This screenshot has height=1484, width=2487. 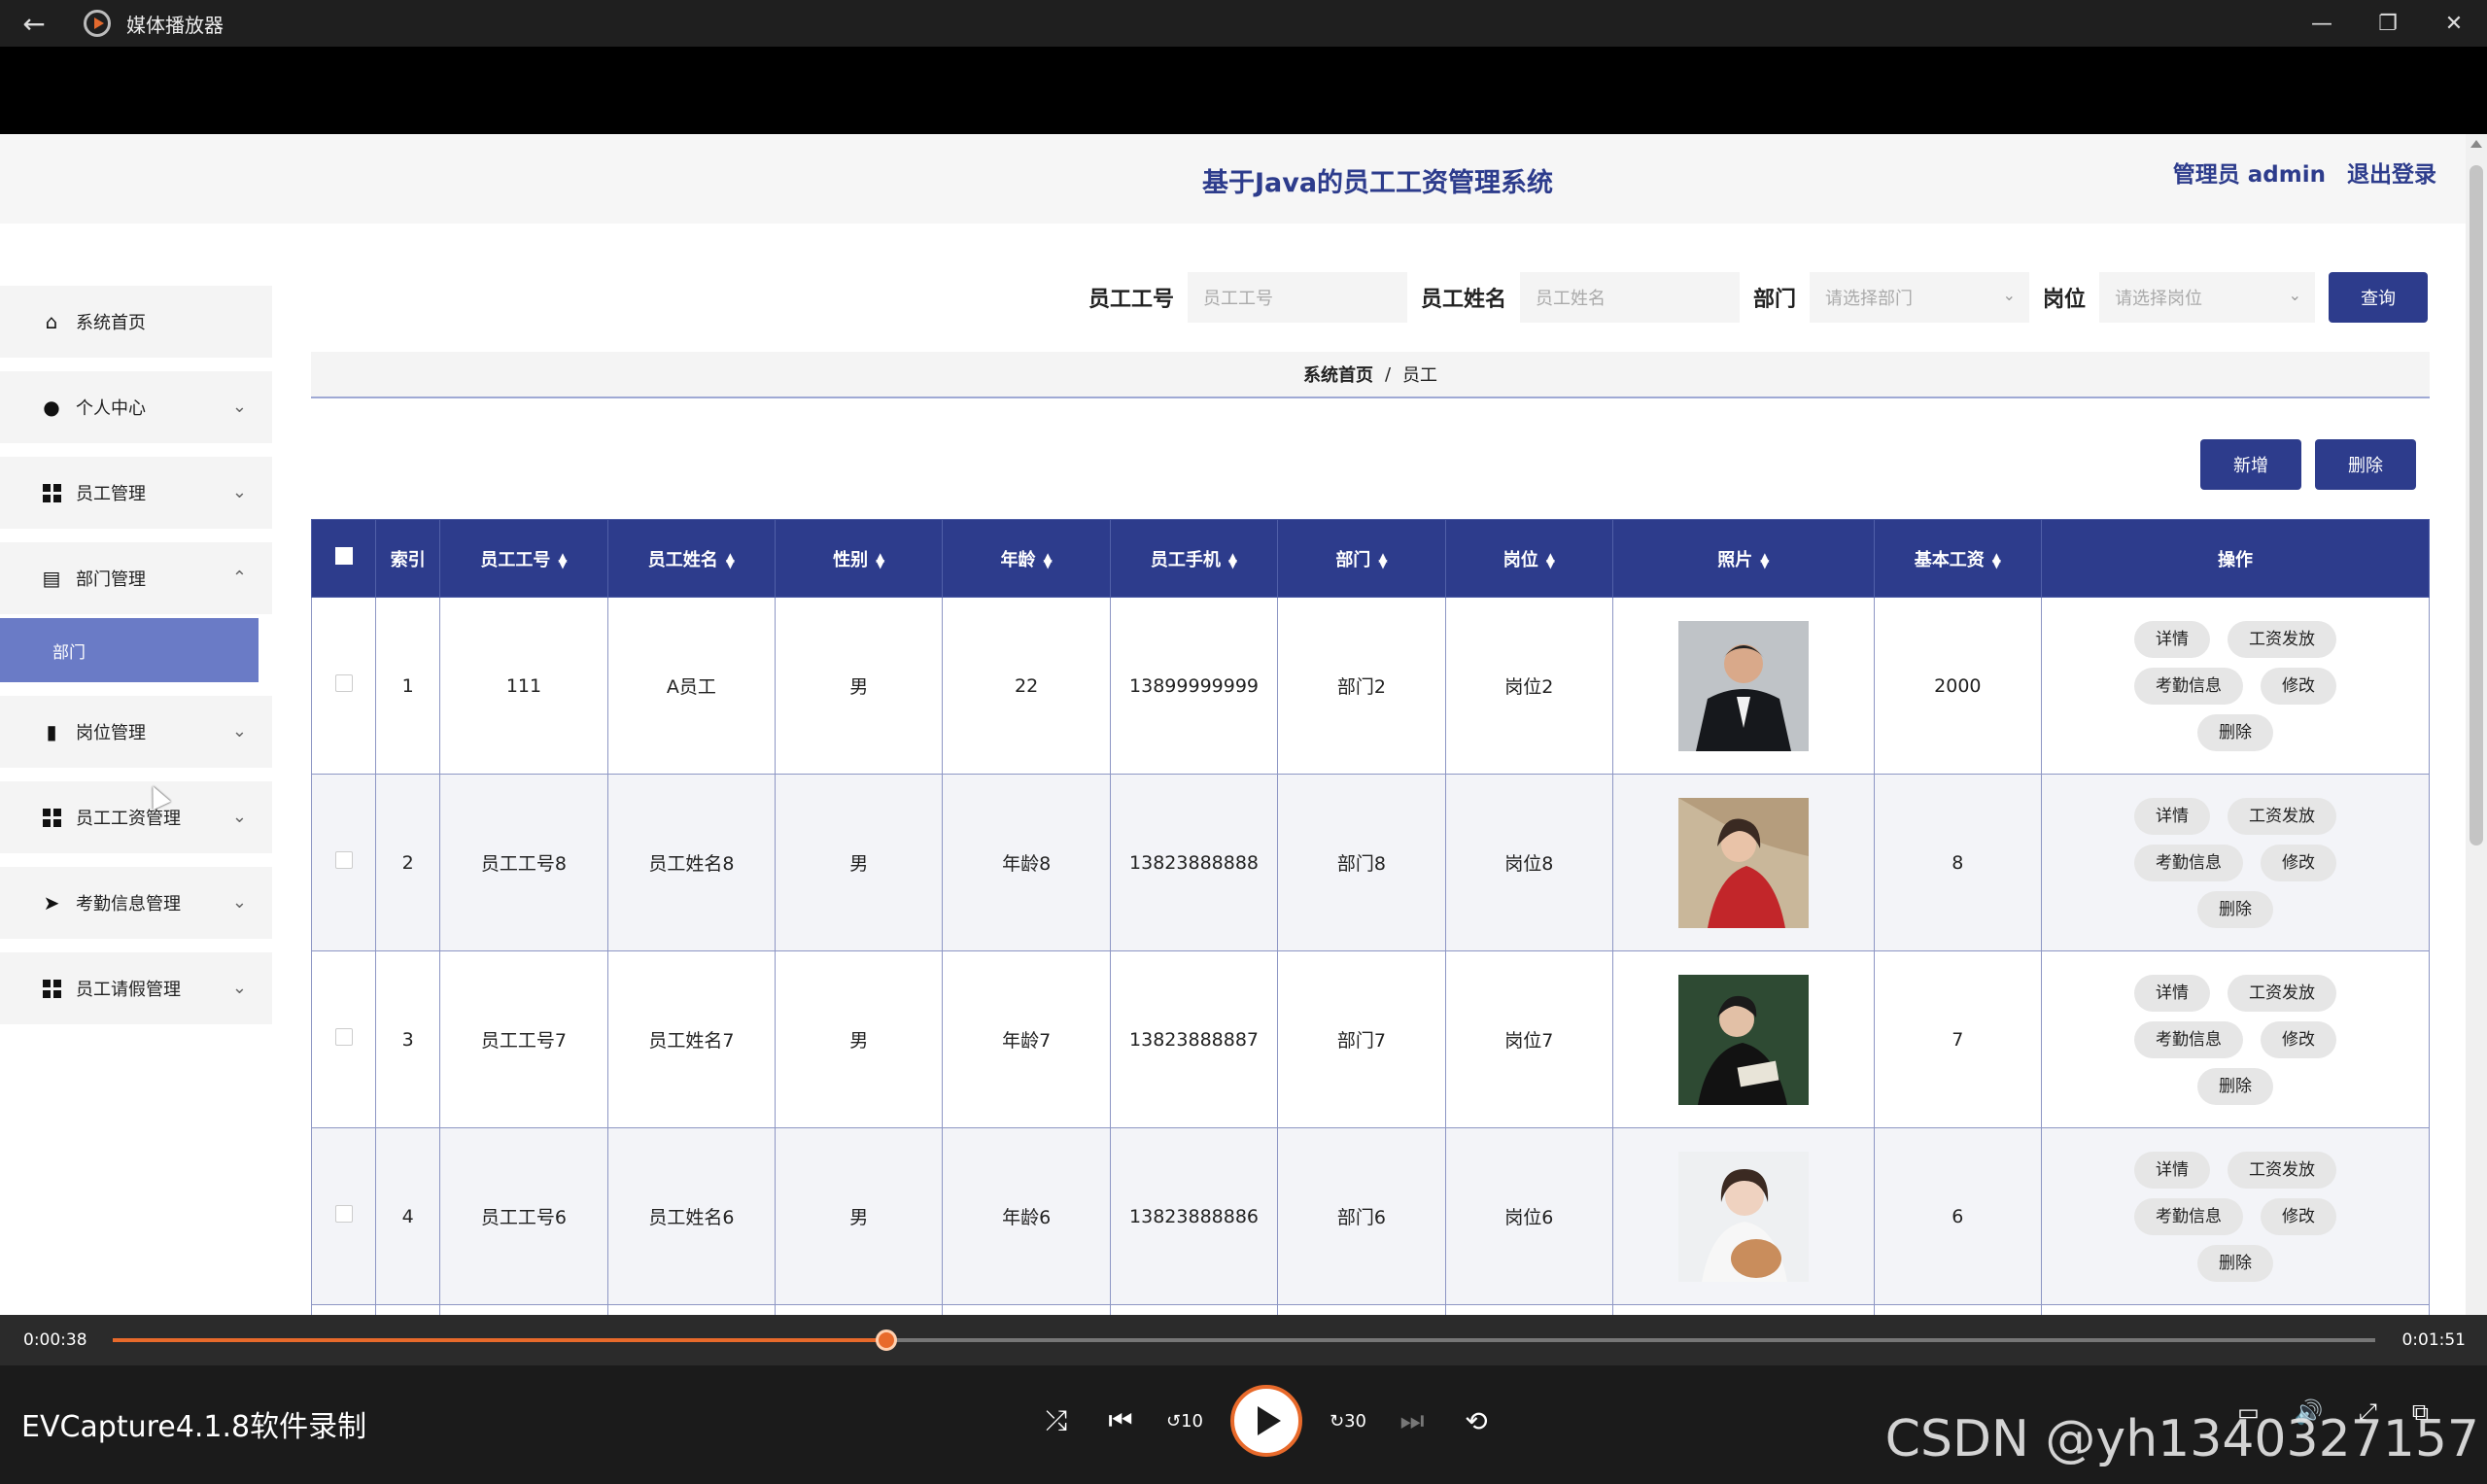 What do you see at coordinates (1194, 686) in the screenshot?
I see `cell-phone: 13899999999` at bounding box center [1194, 686].